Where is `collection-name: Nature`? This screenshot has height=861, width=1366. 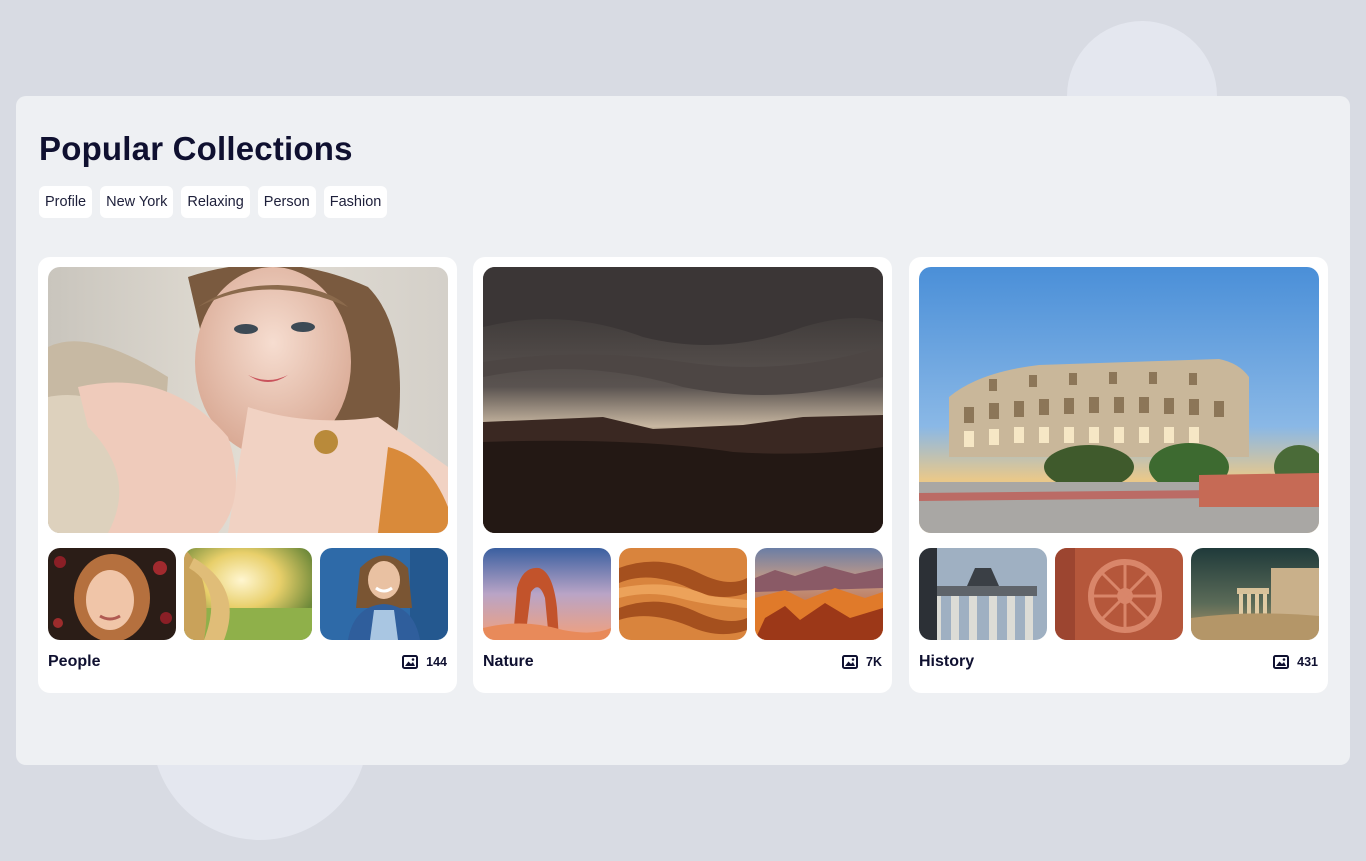 collection-name: Nature is located at coordinates (508, 661).